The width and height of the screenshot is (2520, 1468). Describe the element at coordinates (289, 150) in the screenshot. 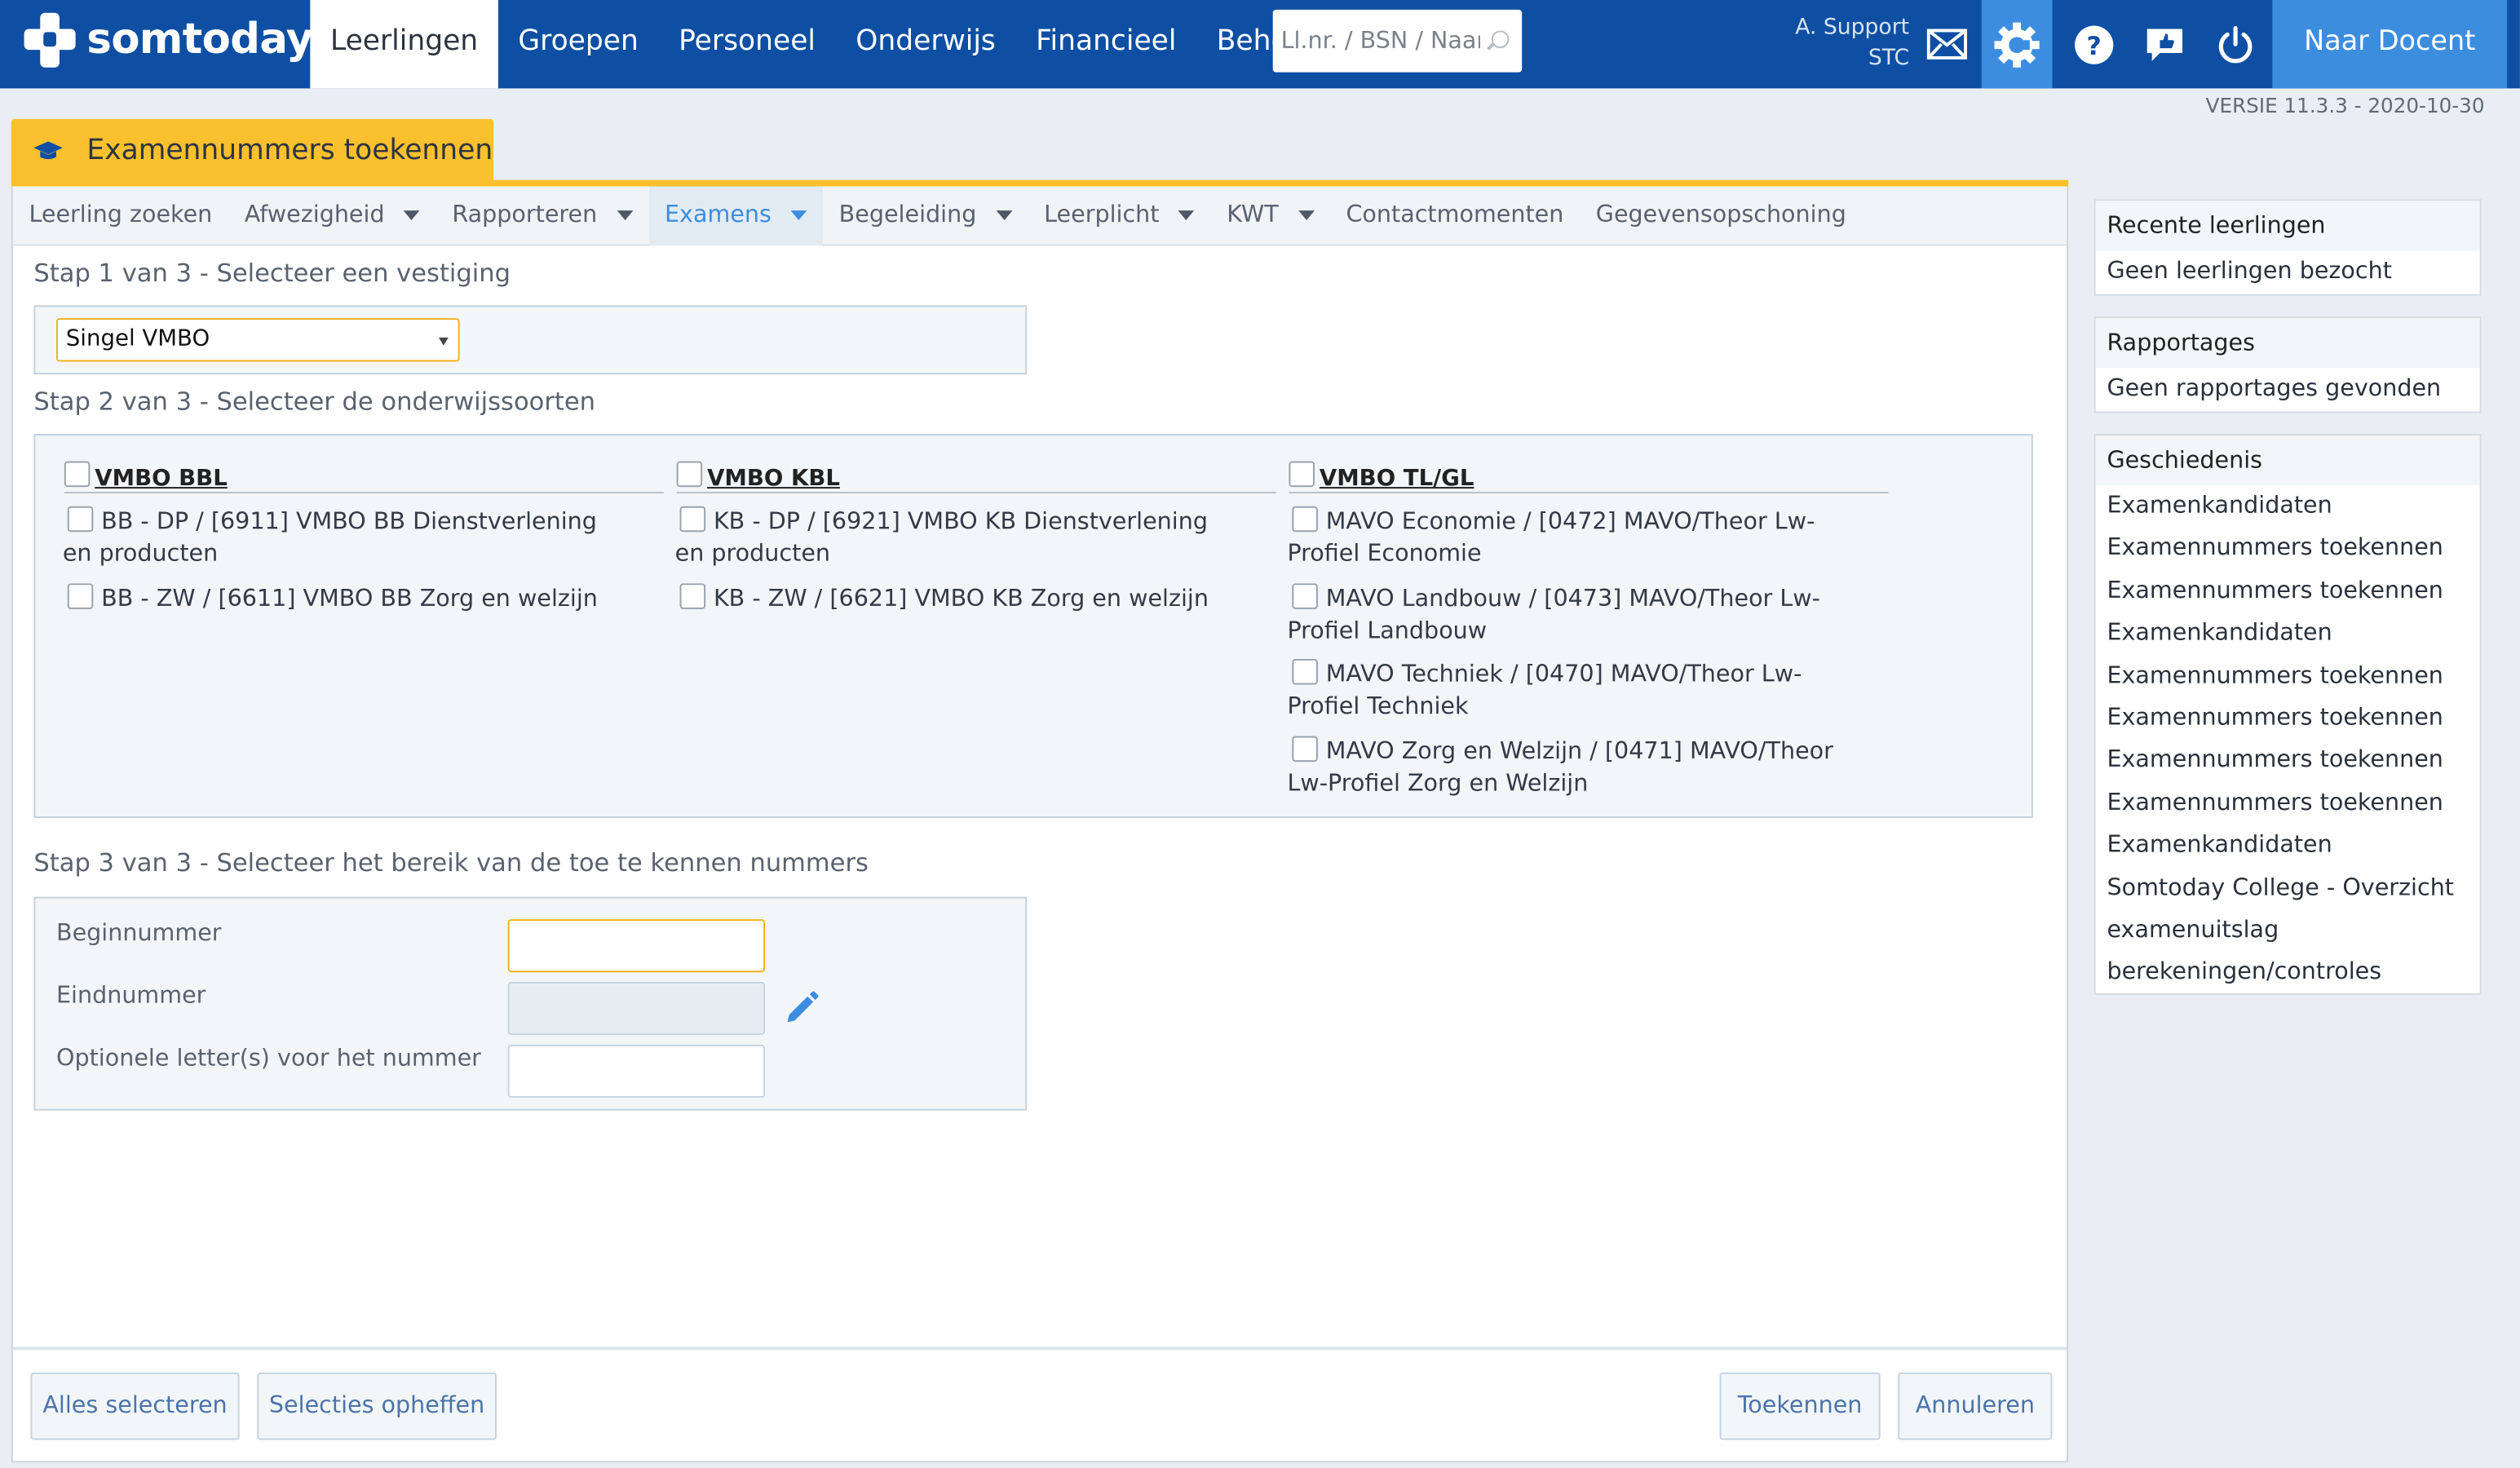

I see `page-title: Examennummers toekennen` at that location.